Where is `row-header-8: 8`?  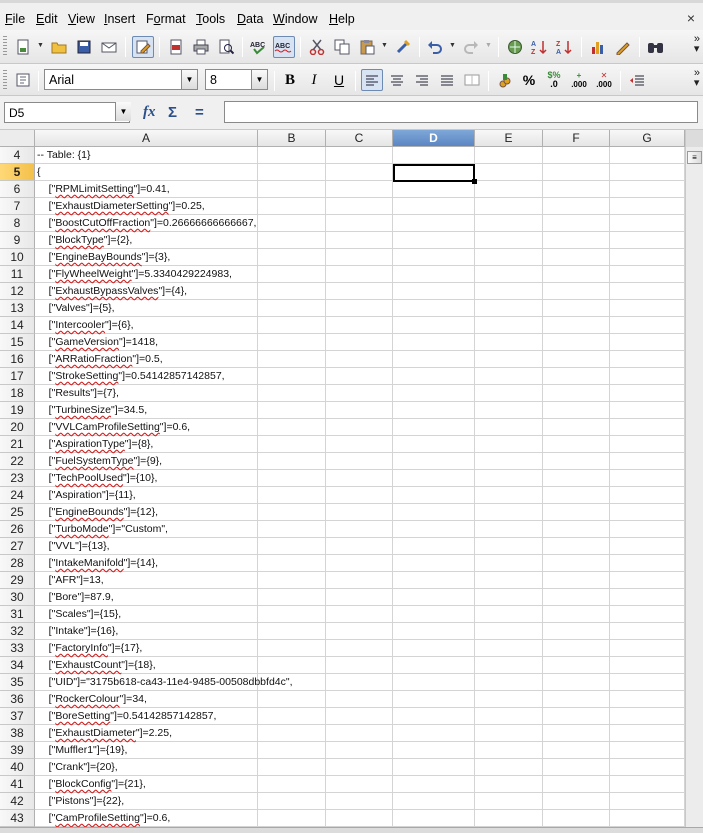 row-header-8: 8 is located at coordinates (17, 223).